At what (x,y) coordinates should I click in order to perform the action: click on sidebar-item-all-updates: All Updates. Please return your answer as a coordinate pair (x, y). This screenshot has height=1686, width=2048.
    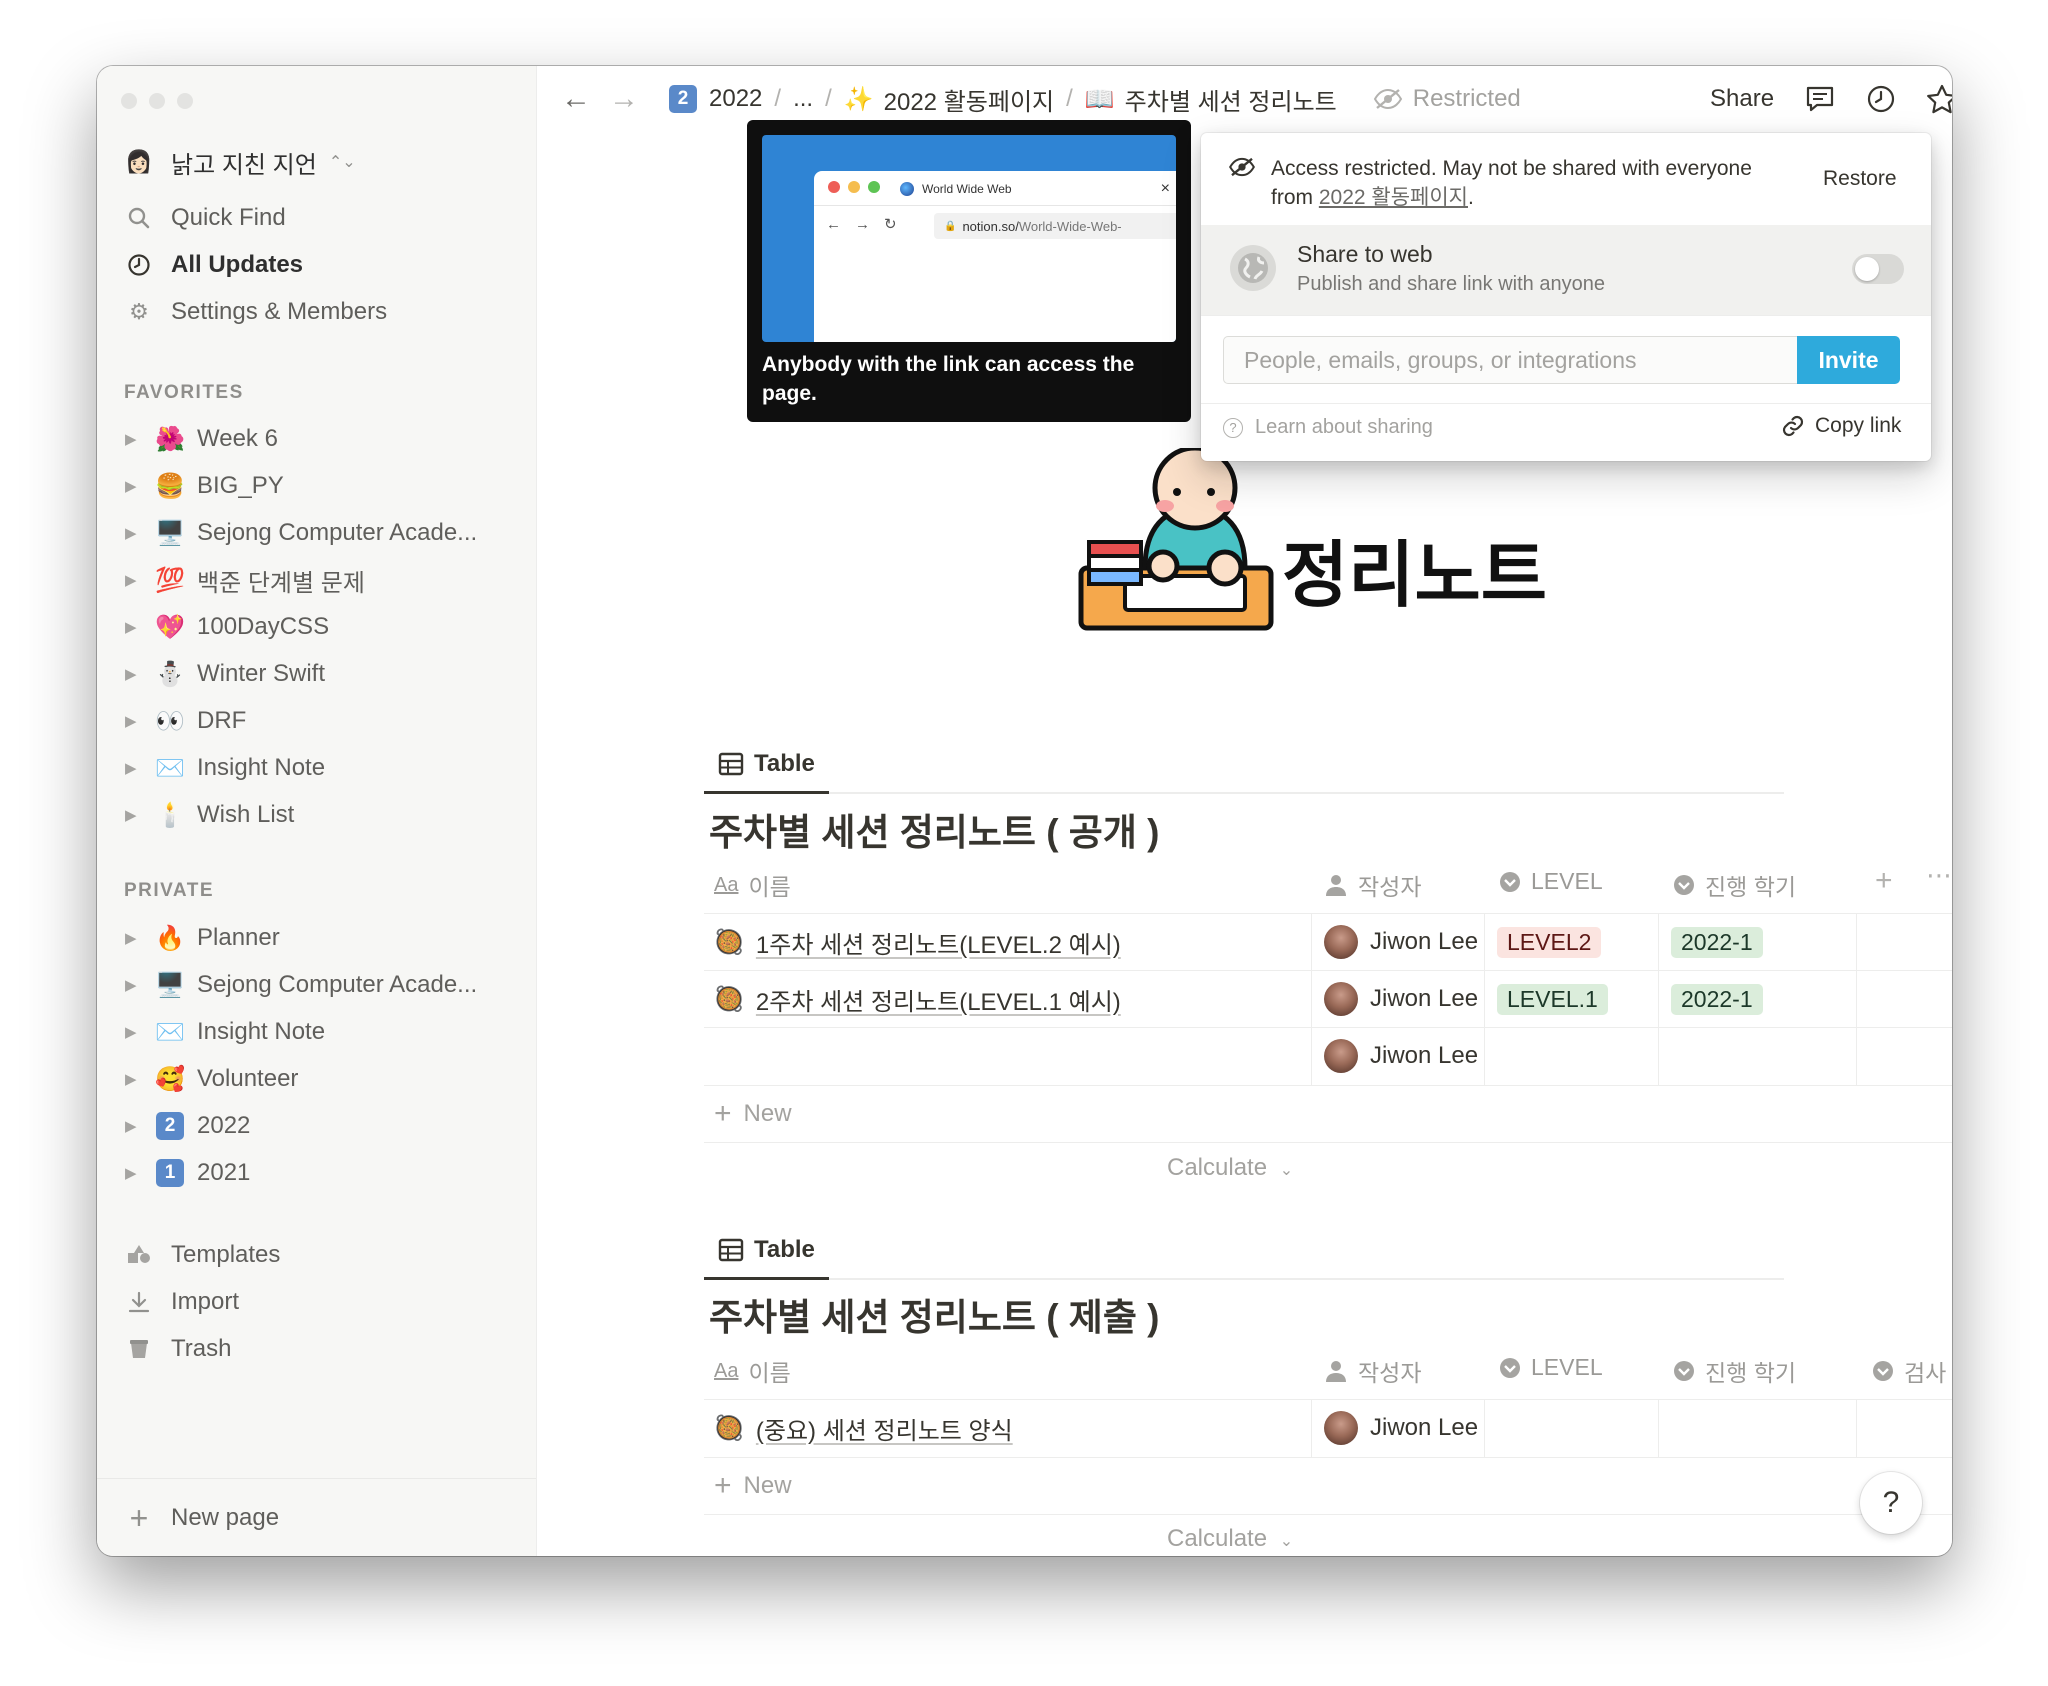
    Looking at the image, I should click on (320, 265).